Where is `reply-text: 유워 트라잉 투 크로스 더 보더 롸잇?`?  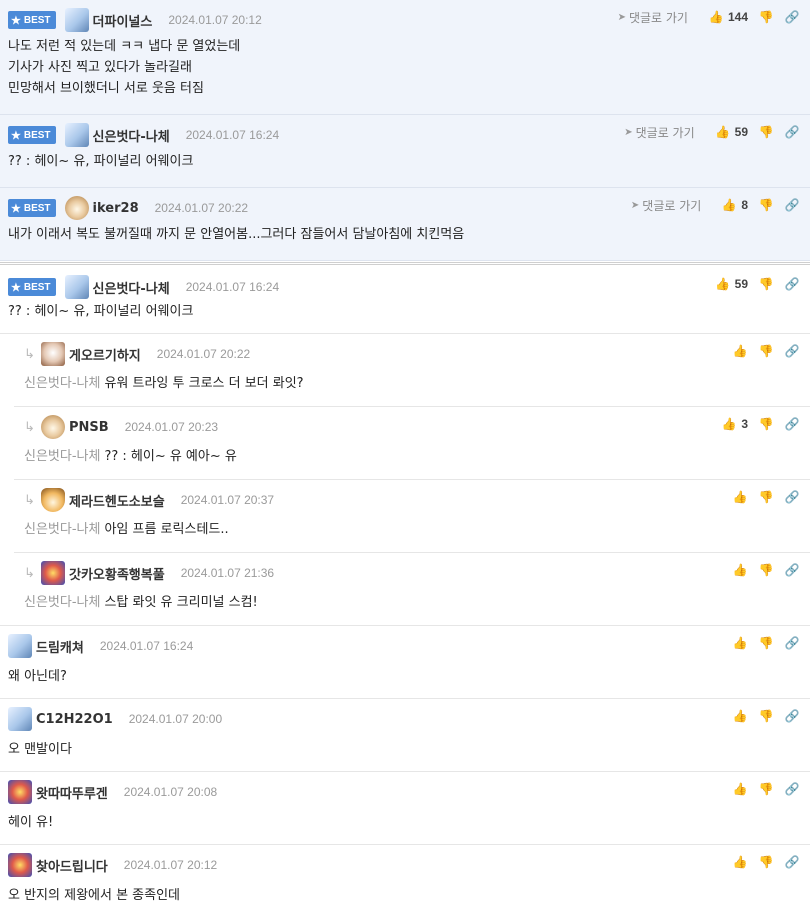
reply-text: 유워 트라잉 투 크로스 더 보더 롸잇? is located at coordinates (204, 383).